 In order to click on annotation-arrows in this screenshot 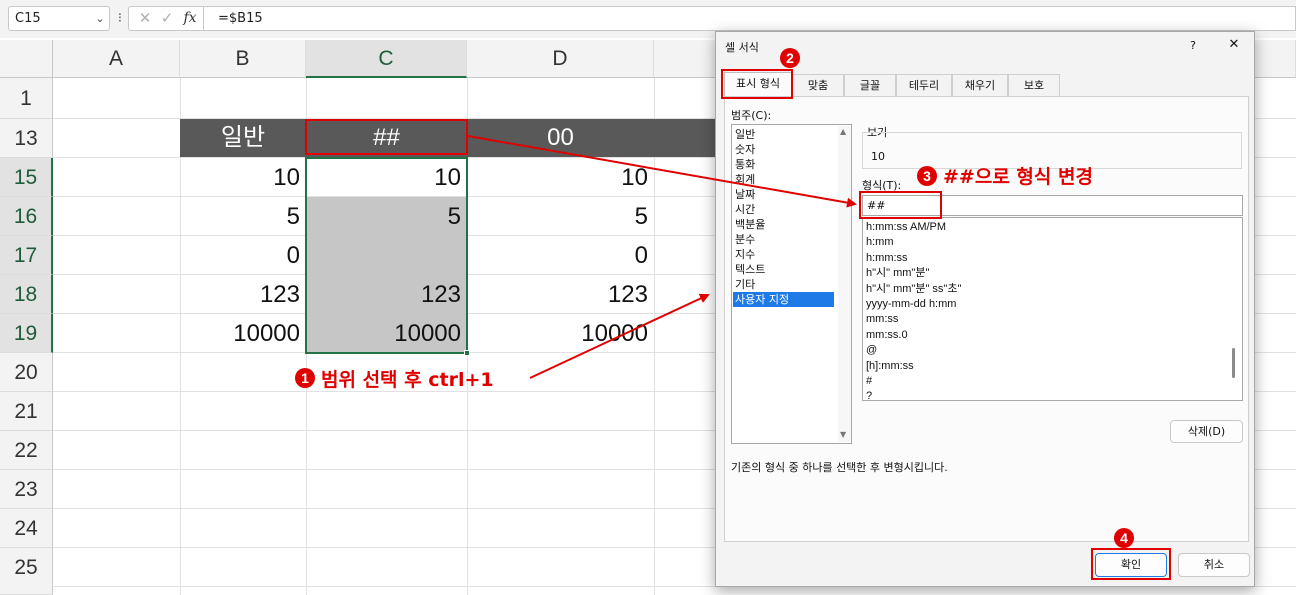, I will do `click(662, 257)`.